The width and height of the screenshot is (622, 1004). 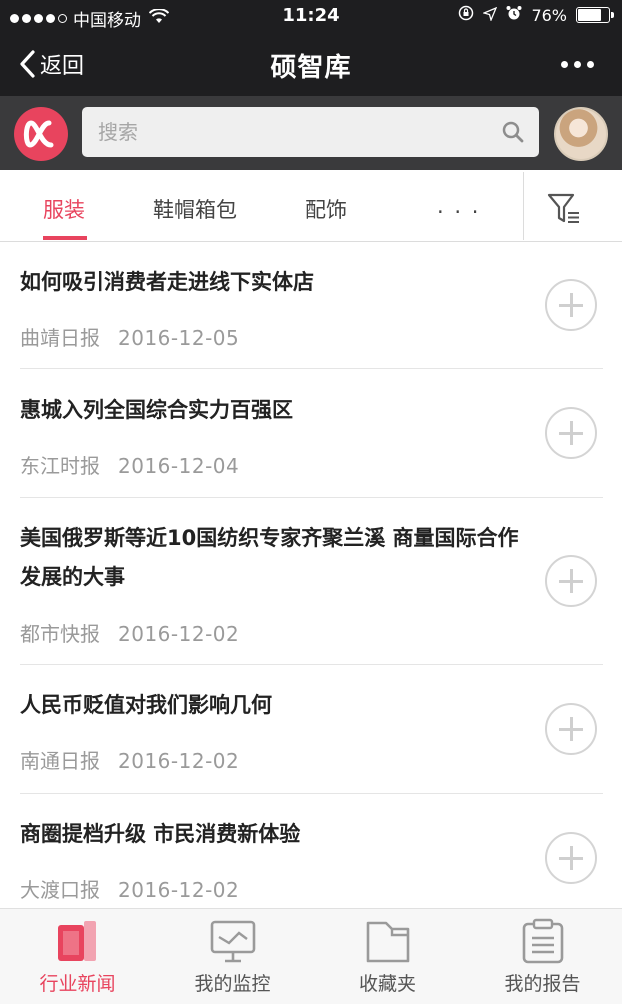 I want to click on monitor-icon, so click(x=233, y=941).